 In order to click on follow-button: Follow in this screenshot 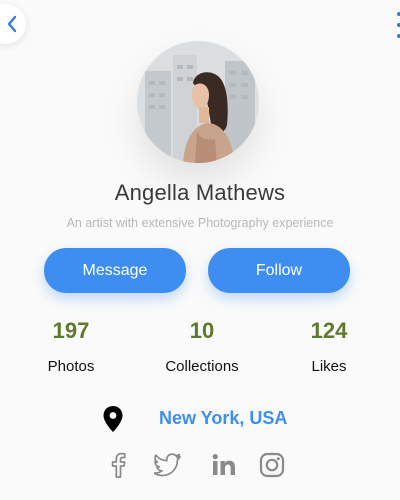, I will do `click(279, 270)`.